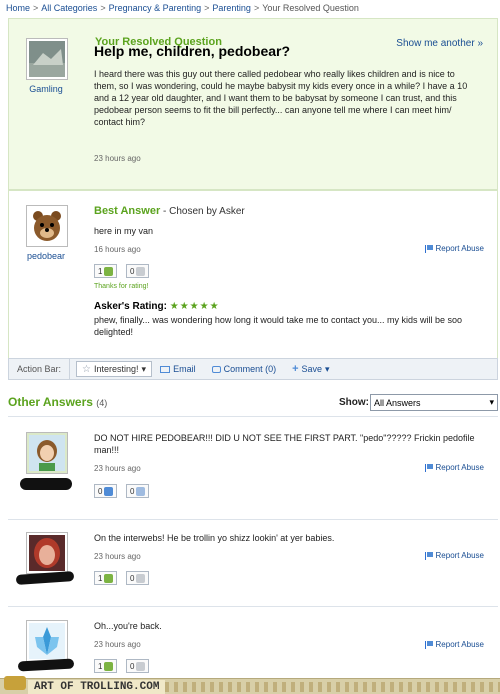  I want to click on envelope-icon, so click(165, 369).